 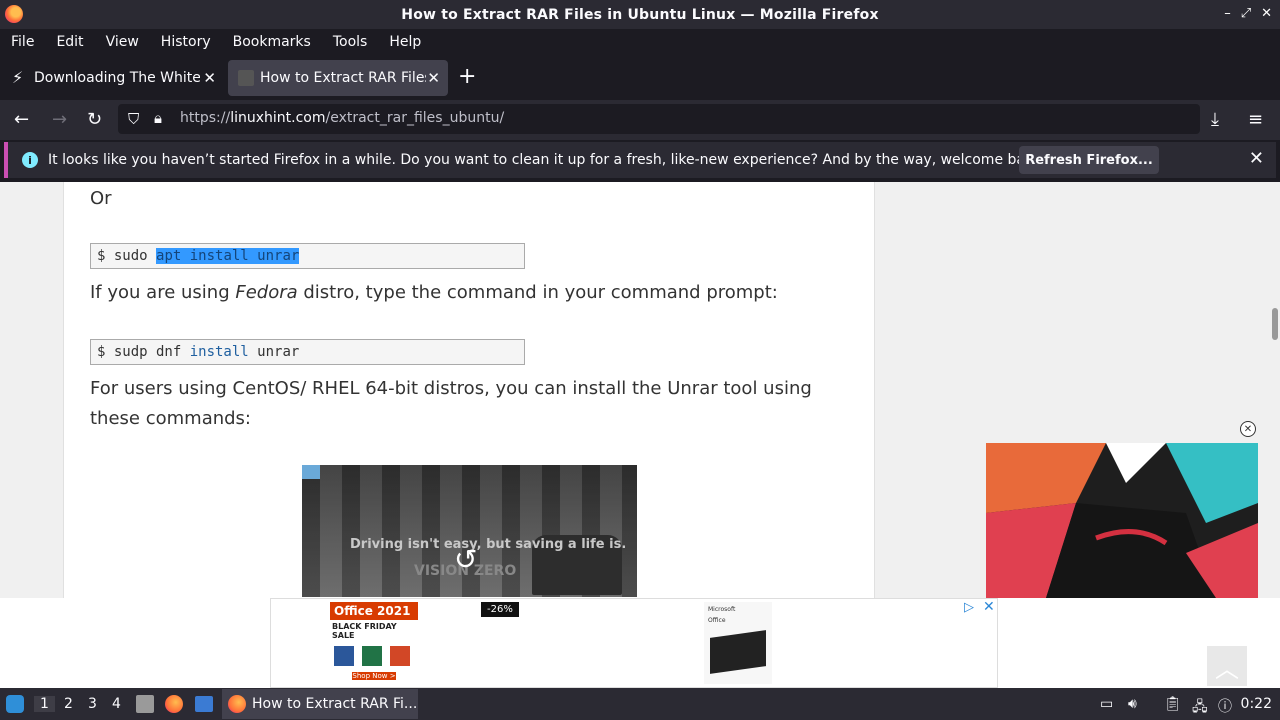 What do you see at coordinates (374, 676) in the screenshot?
I see `office-shop-button: Shop Now >` at bounding box center [374, 676].